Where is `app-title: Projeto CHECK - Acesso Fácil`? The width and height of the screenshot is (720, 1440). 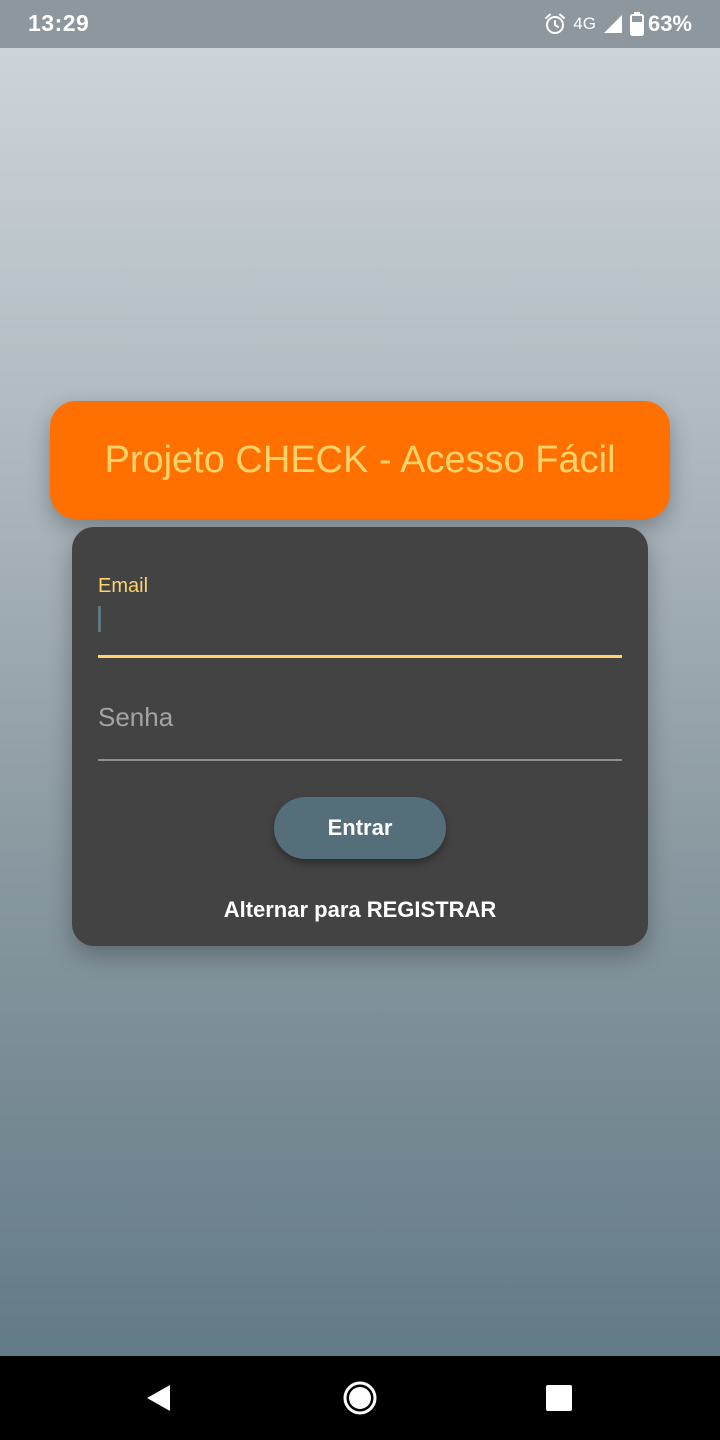 app-title: Projeto CHECK - Acesso Fácil is located at coordinates (360, 459).